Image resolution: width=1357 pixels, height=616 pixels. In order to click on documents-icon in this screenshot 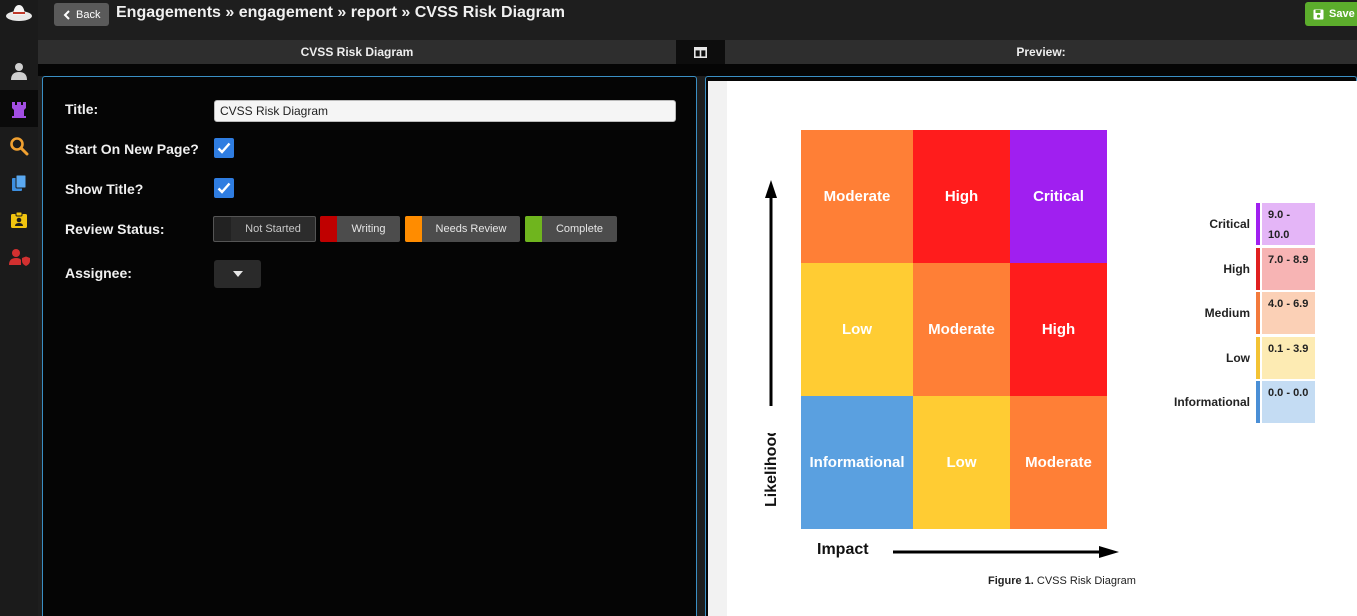, I will do `click(19, 182)`.